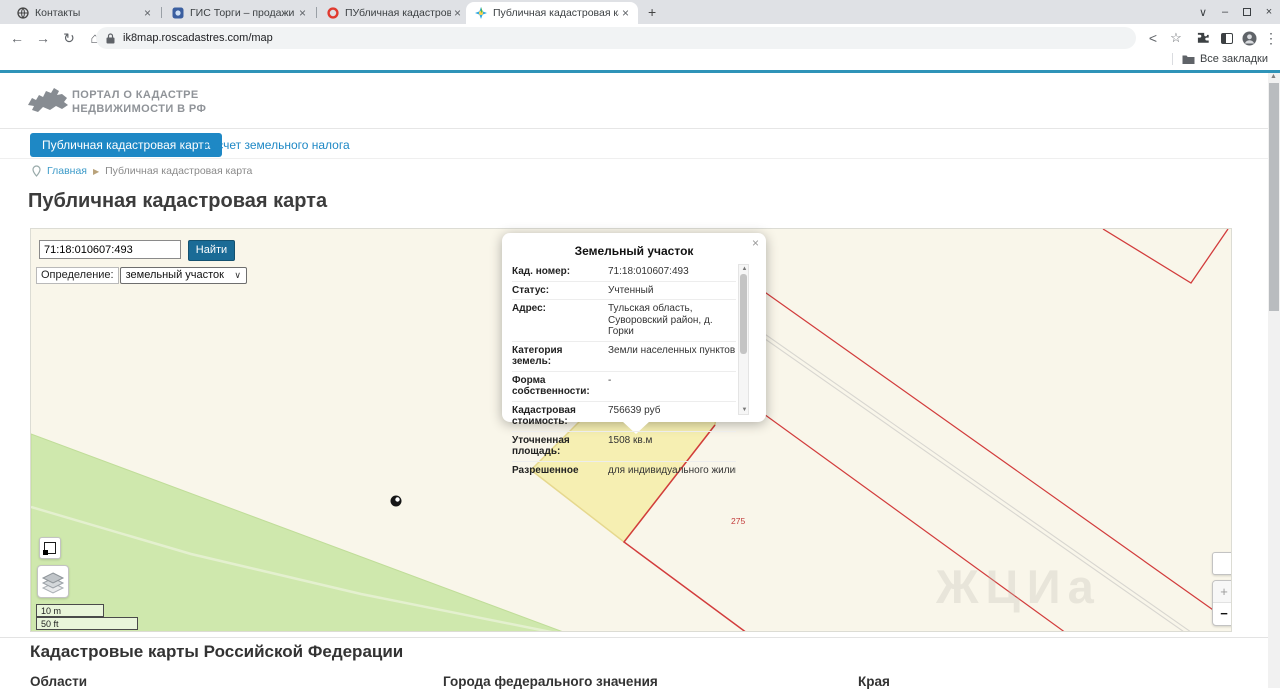 The width and height of the screenshot is (1280, 689). I want to click on layers-icon, so click(53, 583).